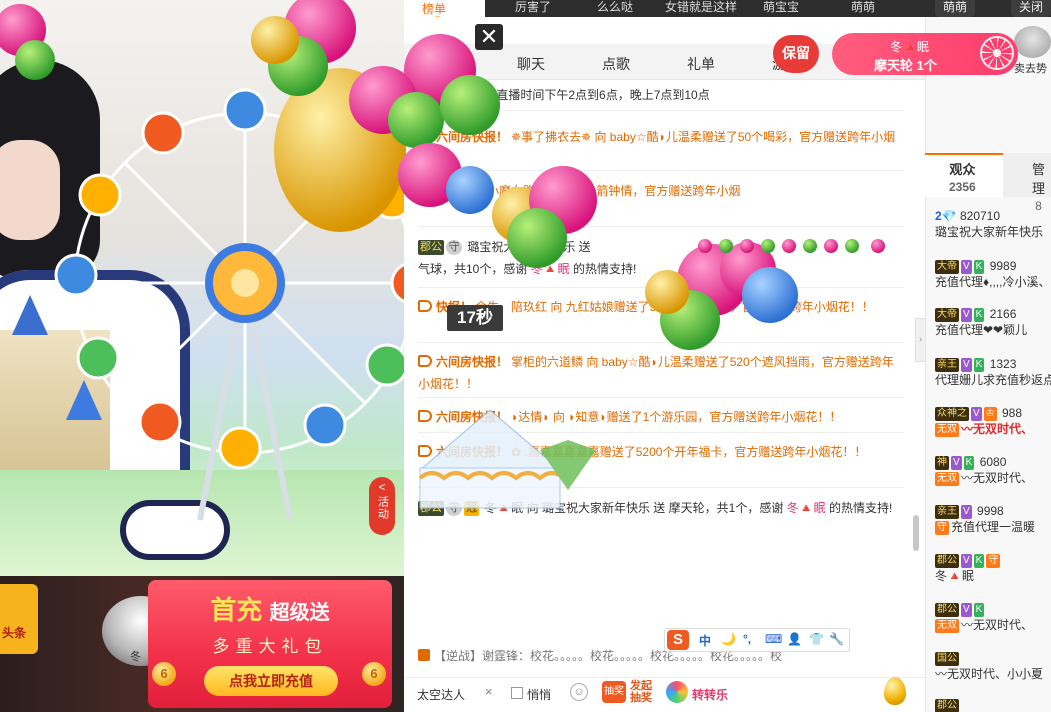  Describe the element at coordinates (747, 639) in the screenshot. I see `punctuation-icon: °,` at that location.